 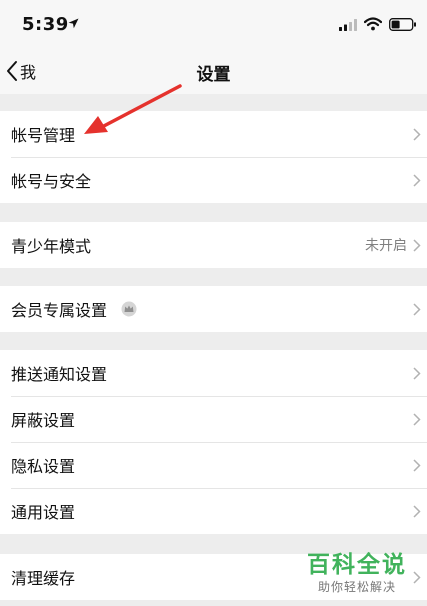 I want to click on settings-group-member: 会员专属设置, so click(x=213, y=309).